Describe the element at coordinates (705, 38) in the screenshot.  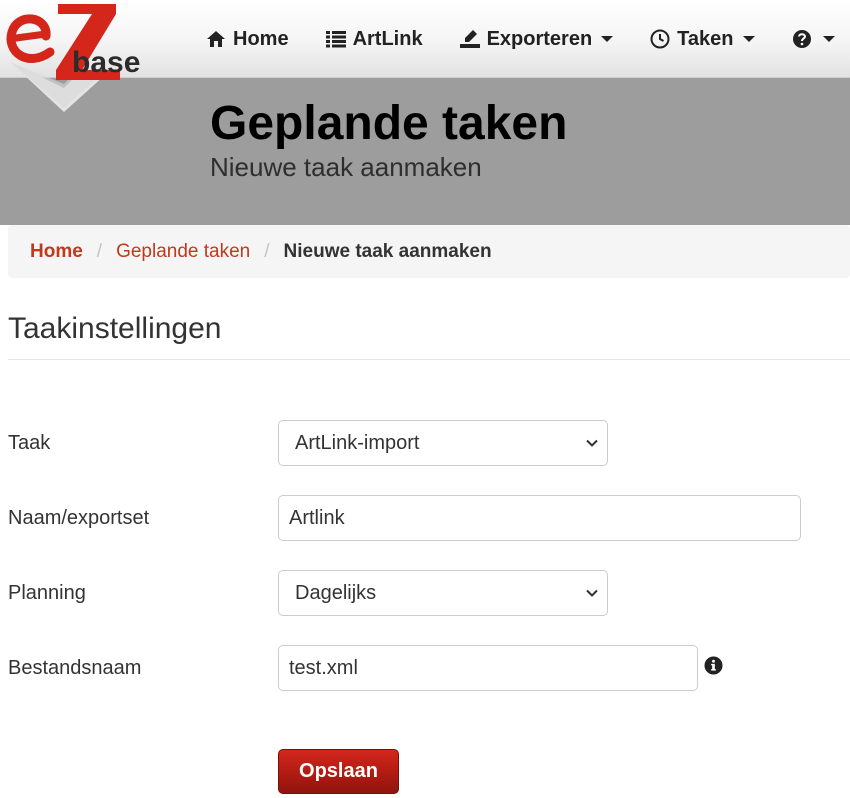
I see `nav-taken-label: Taken` at that location.